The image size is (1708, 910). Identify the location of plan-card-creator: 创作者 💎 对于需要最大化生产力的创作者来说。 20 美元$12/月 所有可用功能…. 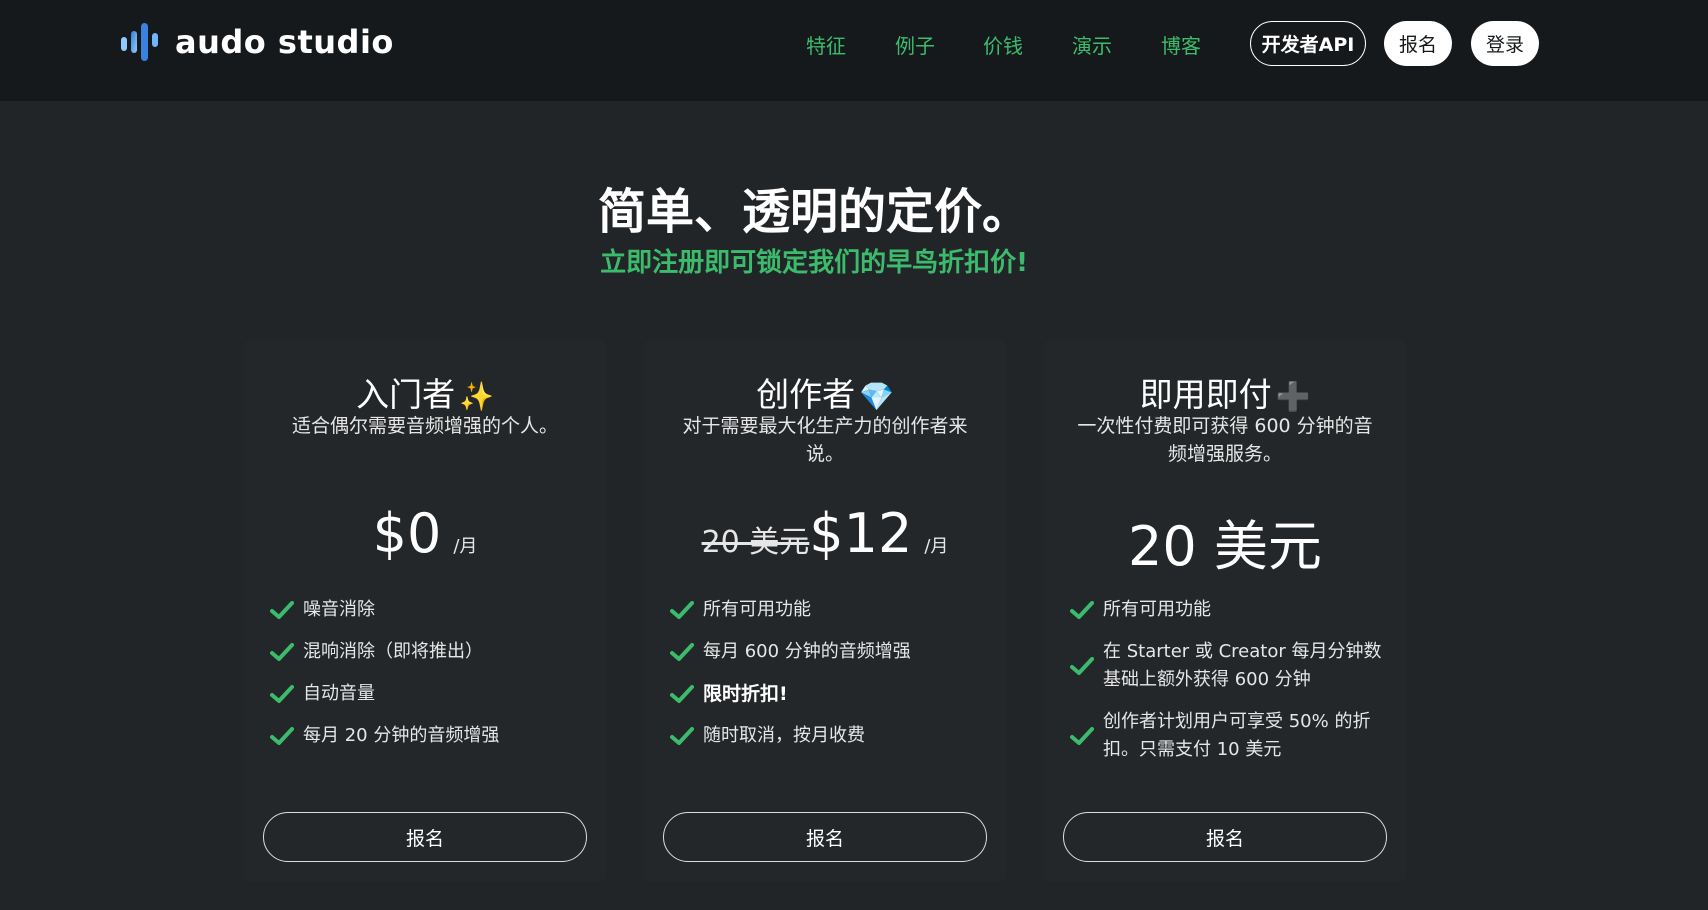
(825, 611).